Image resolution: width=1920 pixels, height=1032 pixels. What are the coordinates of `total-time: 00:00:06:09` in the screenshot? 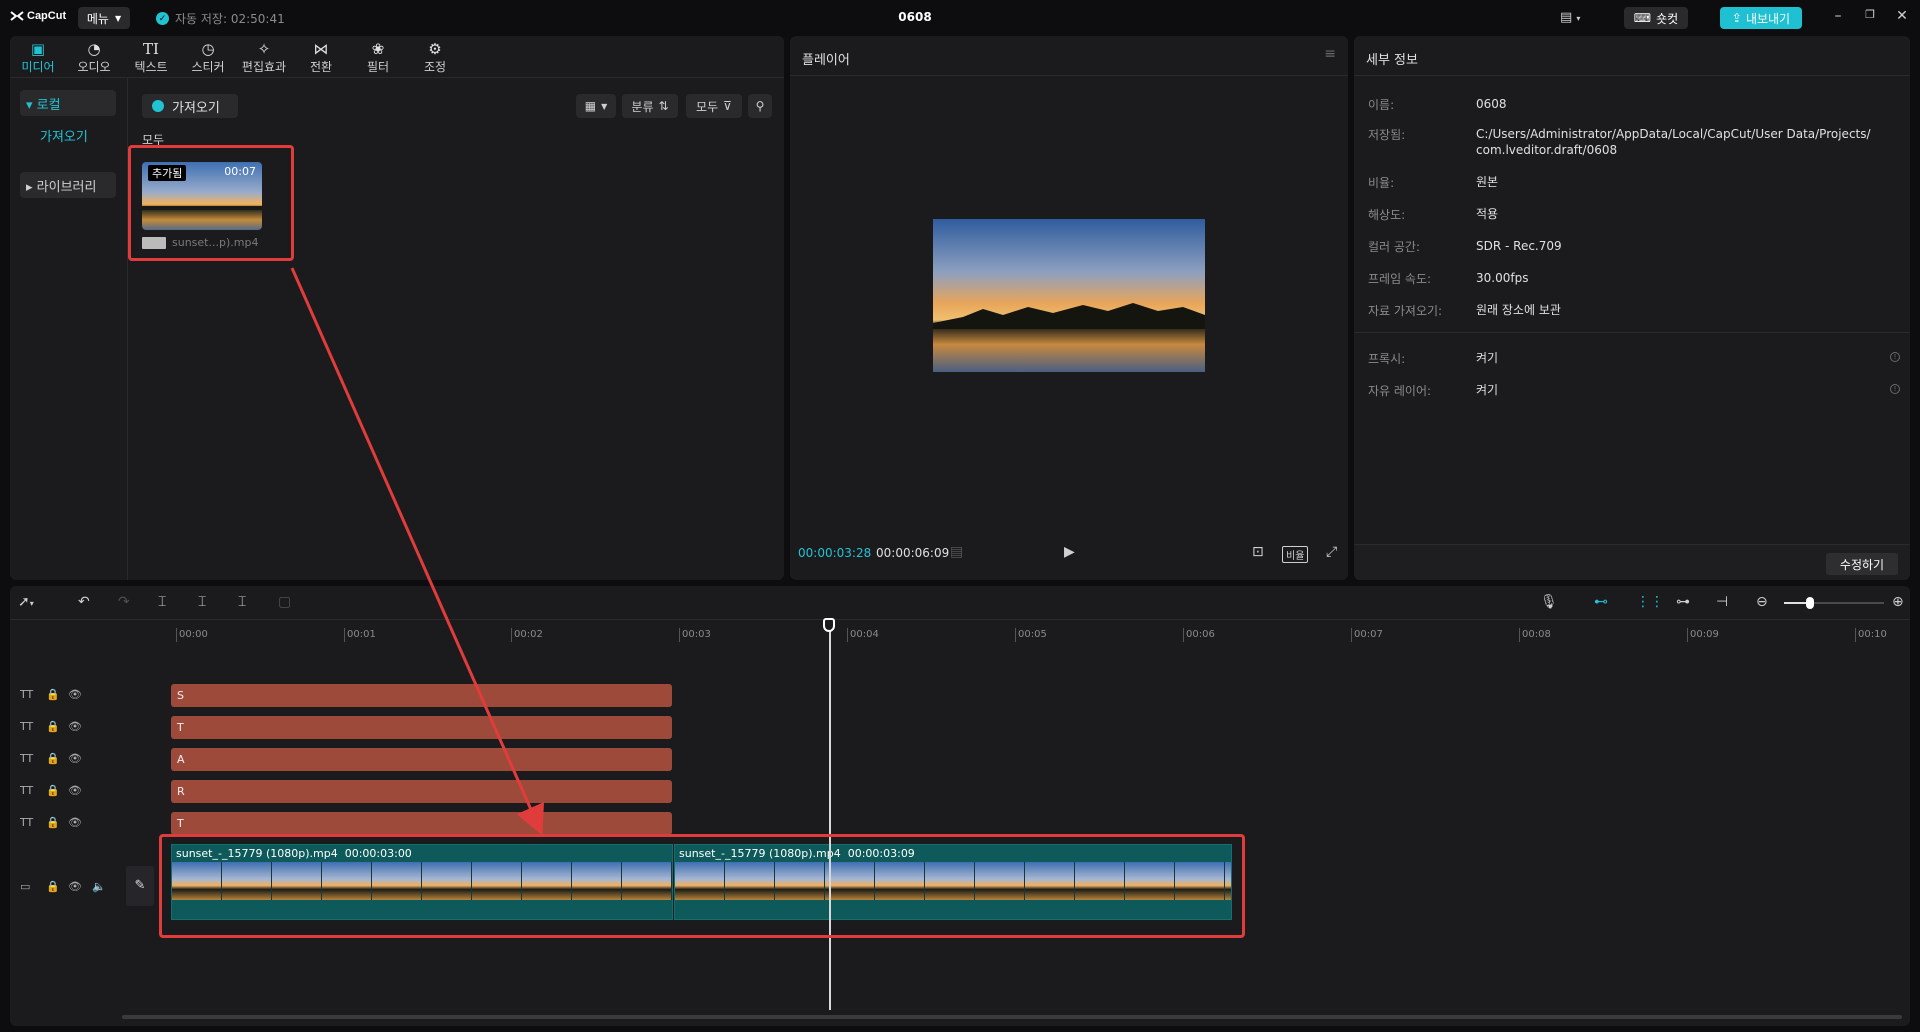 It's located at (913, 553).